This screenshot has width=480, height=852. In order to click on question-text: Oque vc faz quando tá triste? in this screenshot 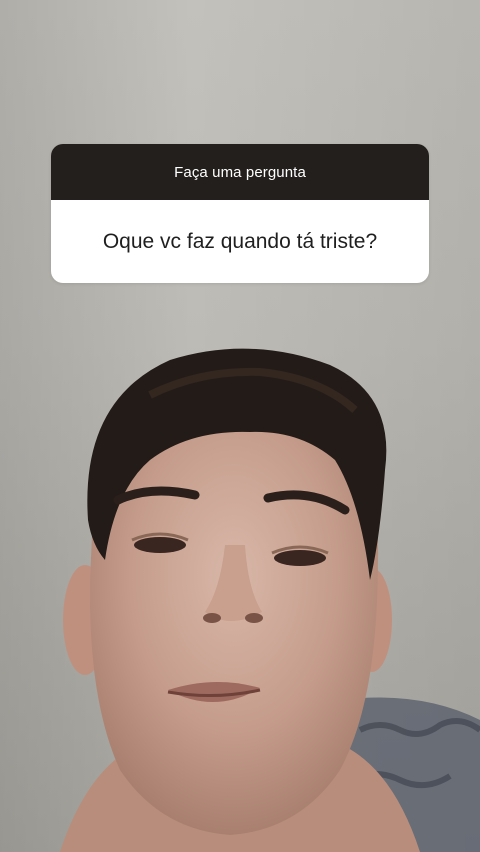, I will do `click(240, 241)`.